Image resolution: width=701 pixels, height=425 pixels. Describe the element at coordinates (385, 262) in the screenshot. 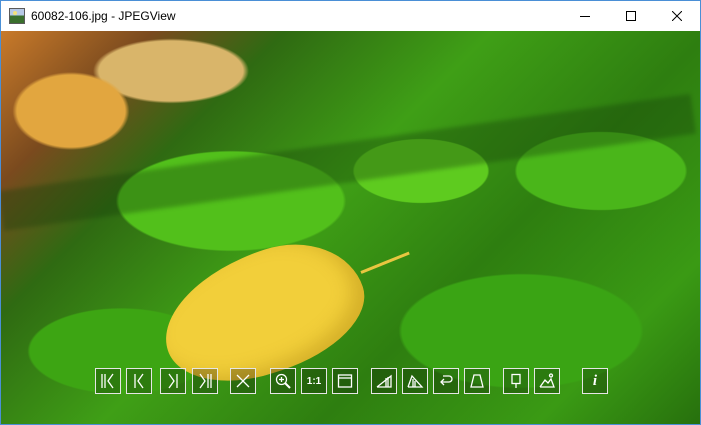

I see `leaf-stem` at that location.